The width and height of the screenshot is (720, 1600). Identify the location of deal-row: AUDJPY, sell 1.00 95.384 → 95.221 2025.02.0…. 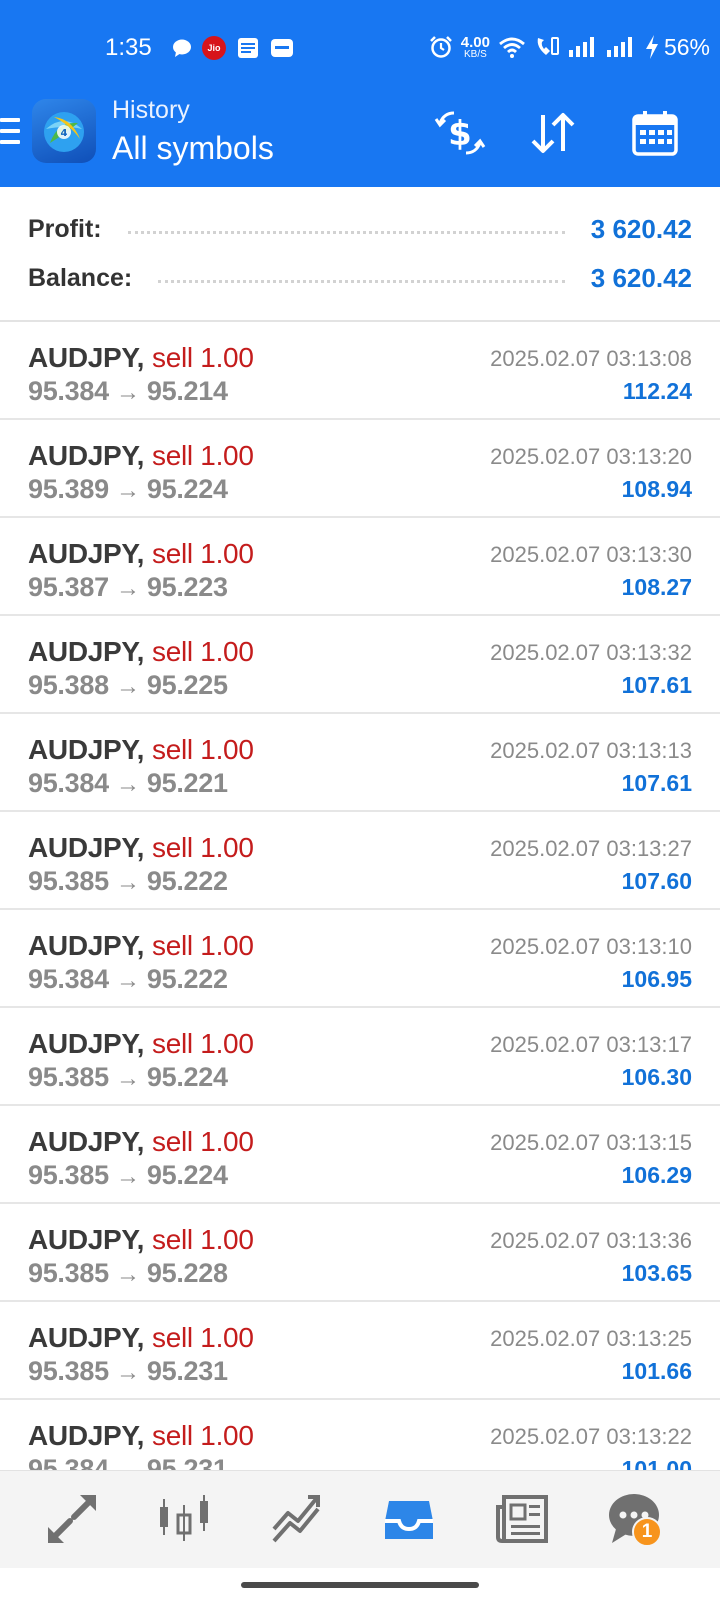
(360, 763).